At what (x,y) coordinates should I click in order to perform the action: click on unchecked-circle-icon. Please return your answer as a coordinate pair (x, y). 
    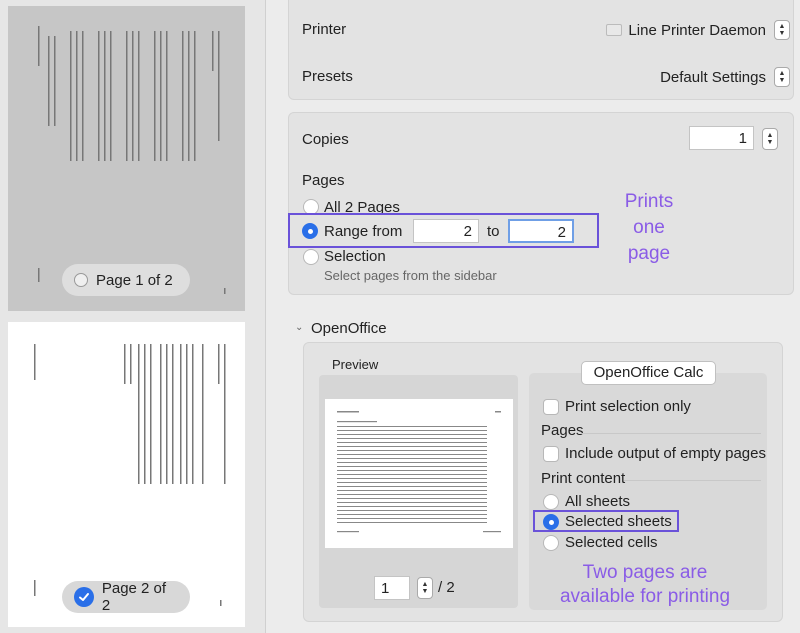
    Looking at the image, I should click on (81, 280).